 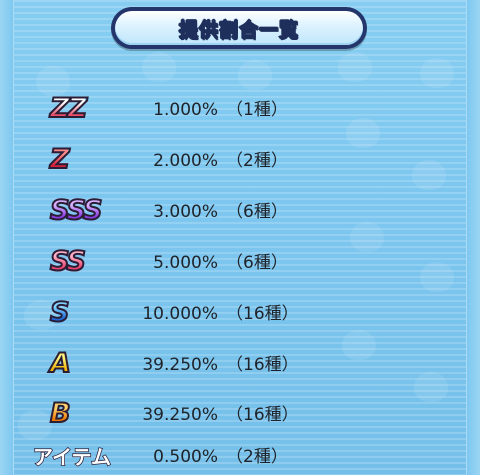 What do you see at coordinates (185, 263) in the screenshot?
I see `rate-percentage: 5.000%` at bounding box center [185, 263].